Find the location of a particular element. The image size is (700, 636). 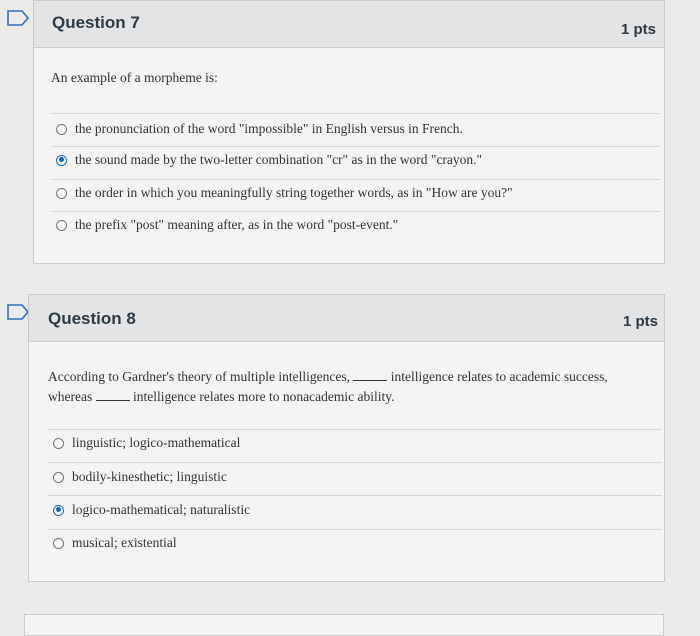

answer-option: linguistic; logico-mathematical is located at coordinates (146, 443).